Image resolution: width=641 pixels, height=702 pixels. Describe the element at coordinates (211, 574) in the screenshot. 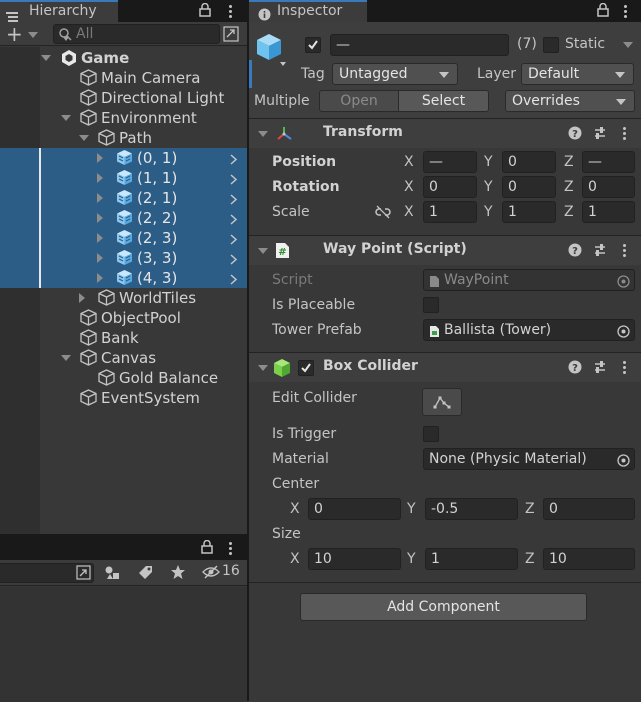

I see `hidden-packages-icon` at that location.